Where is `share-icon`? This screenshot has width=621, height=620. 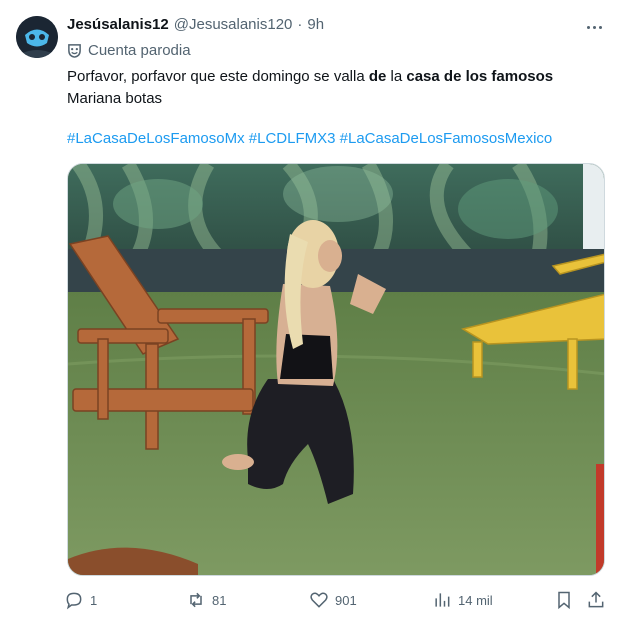
share-icon is located at coordinates (596, 599).